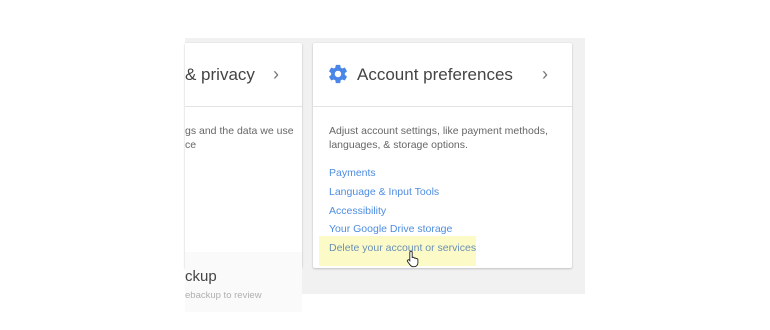 The width and height of the screenshot is (770, 330). I want to click on privacy-card-description: gs and the data we use ce, so click(239, 138).